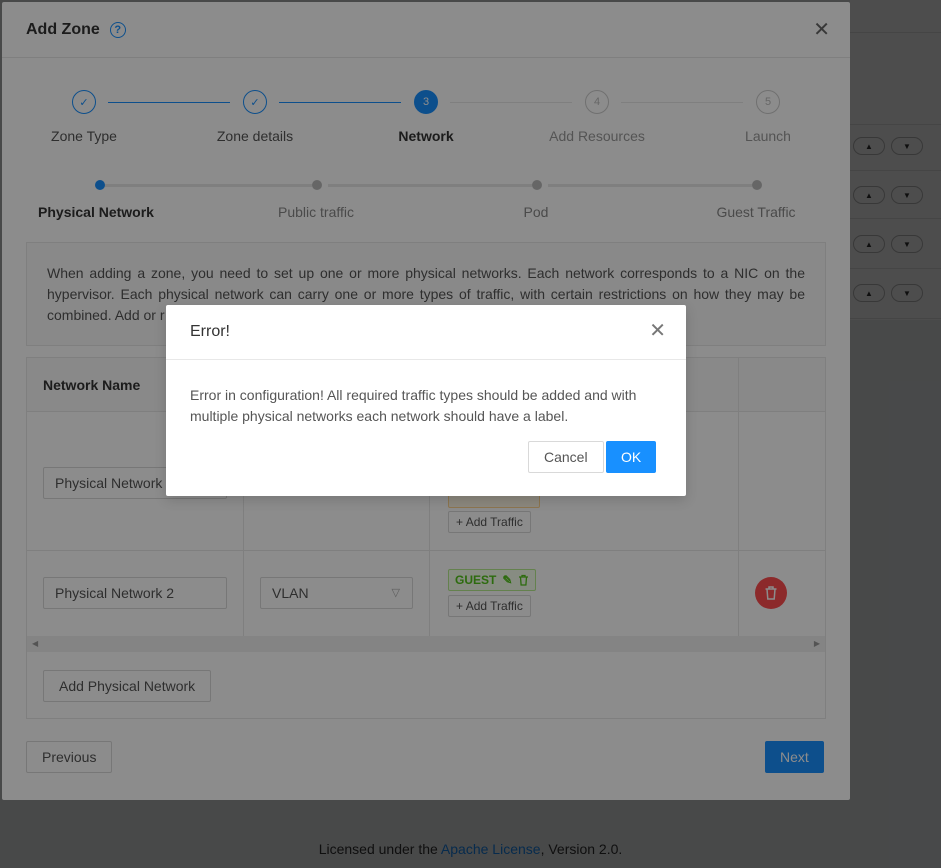 This screenshot has height=868, width=941. Describe the element at coordinates (566, 457) in the screenshot. I see `cancel-button: Cancel` at that location.